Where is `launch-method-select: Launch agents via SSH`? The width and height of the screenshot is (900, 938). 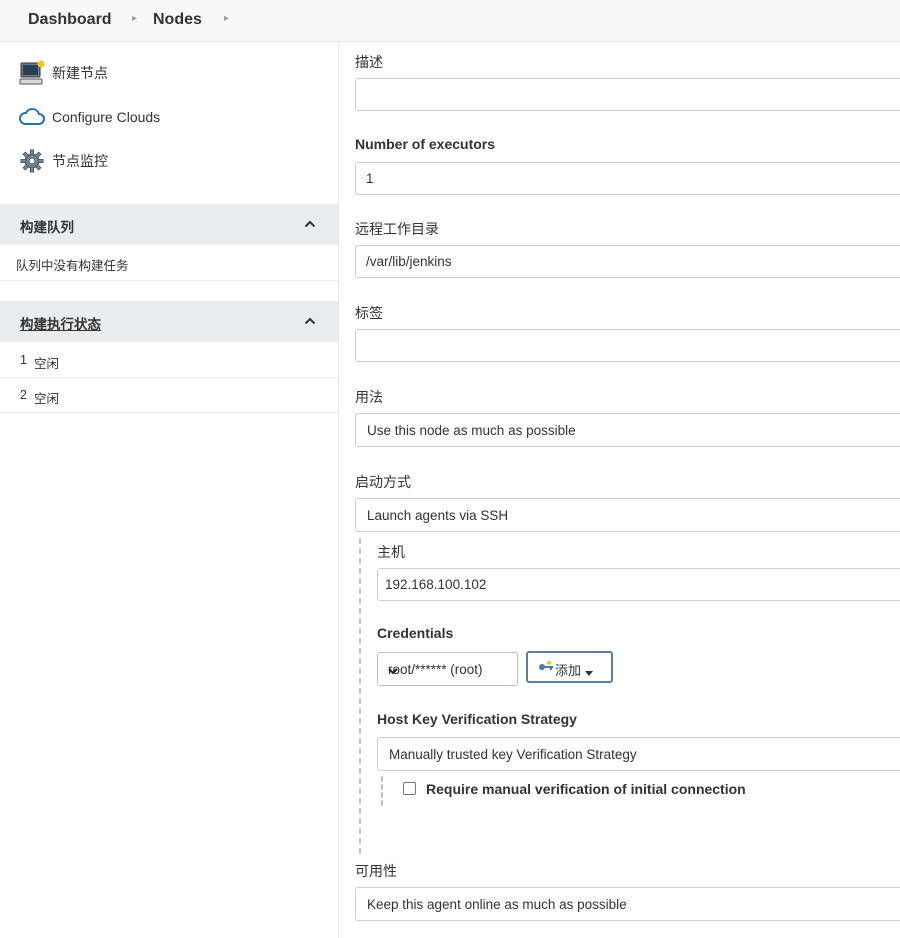 launch-method-select: Launch agents via SSH is located at coordinates (627, 515).